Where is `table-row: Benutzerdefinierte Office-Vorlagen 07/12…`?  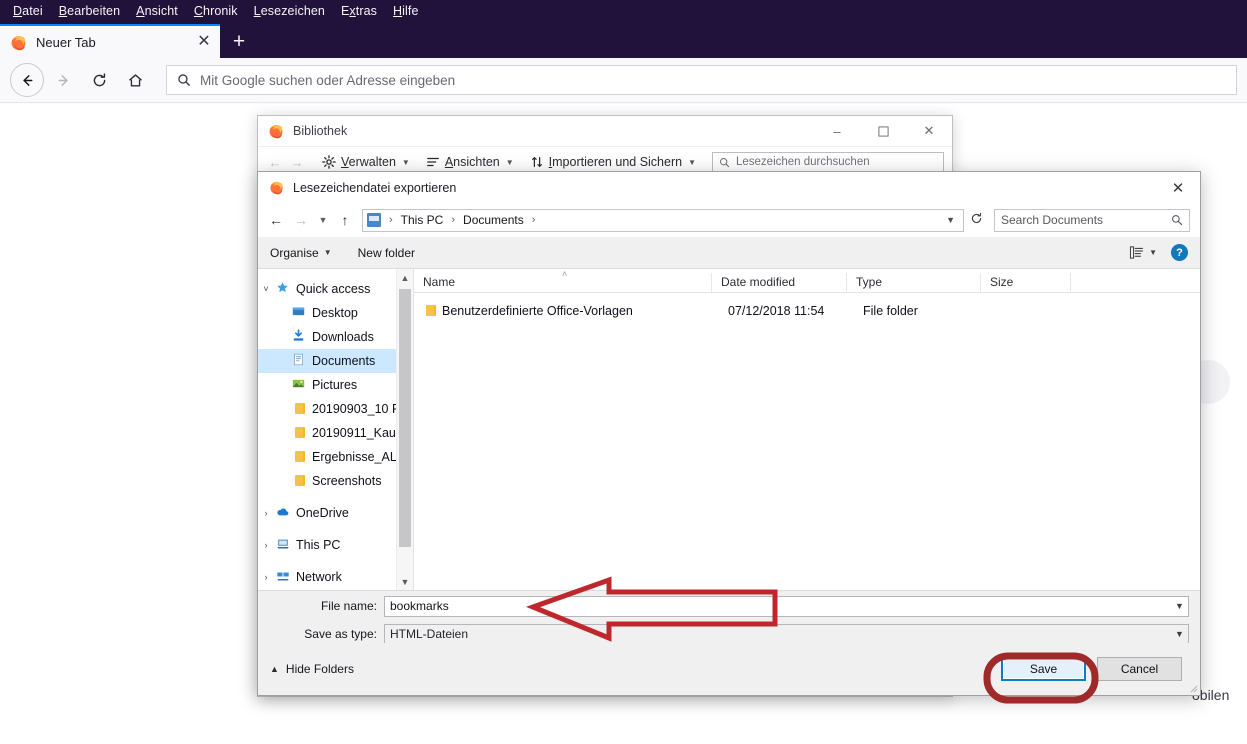 table-row: Benutzerdefinierte Office-Vorlagen 07/12… is located at coordinates (807, 310).